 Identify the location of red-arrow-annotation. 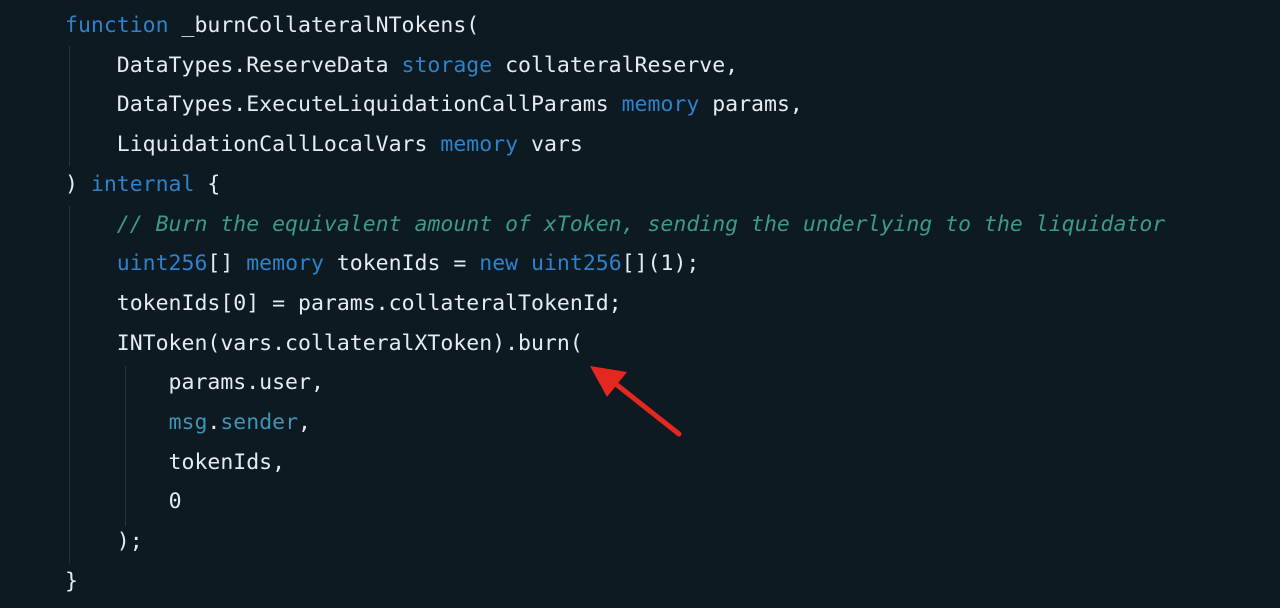
(636, 401).